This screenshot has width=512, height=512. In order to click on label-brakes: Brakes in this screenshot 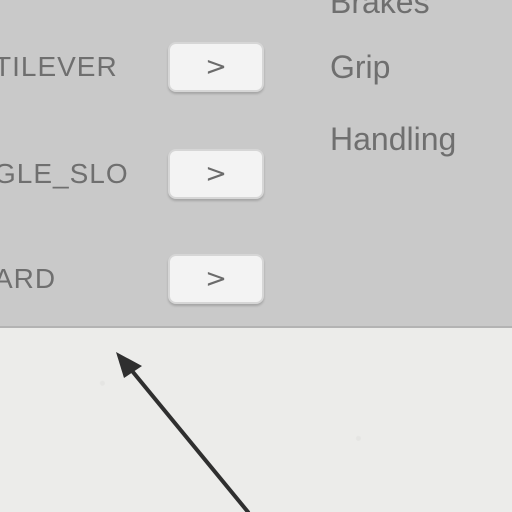, I will do `click(380, 10)`.